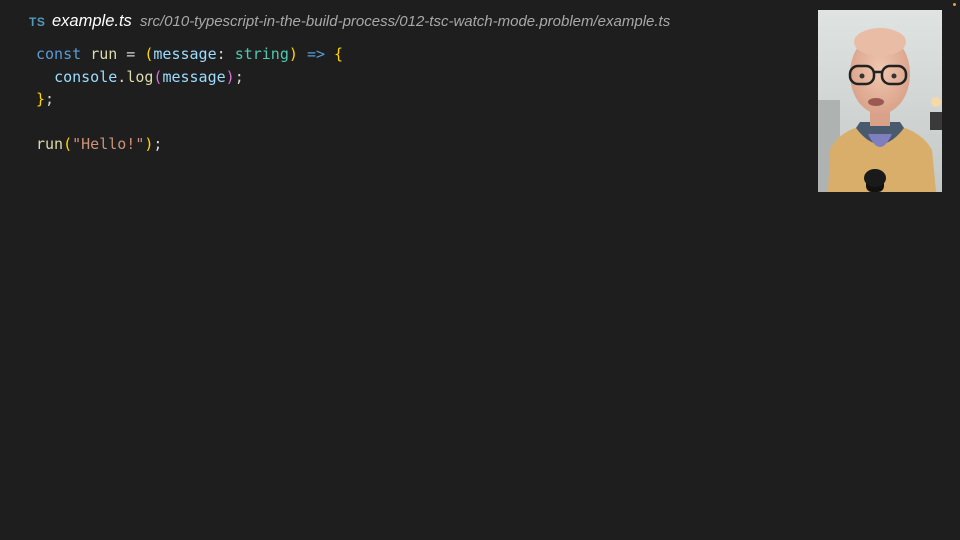 The width and height of the screenshot is (960, 540). What do you see at coordinates (41, 99) in the screenshot?
I see `code-token: }` at bounding box center [41, 99].